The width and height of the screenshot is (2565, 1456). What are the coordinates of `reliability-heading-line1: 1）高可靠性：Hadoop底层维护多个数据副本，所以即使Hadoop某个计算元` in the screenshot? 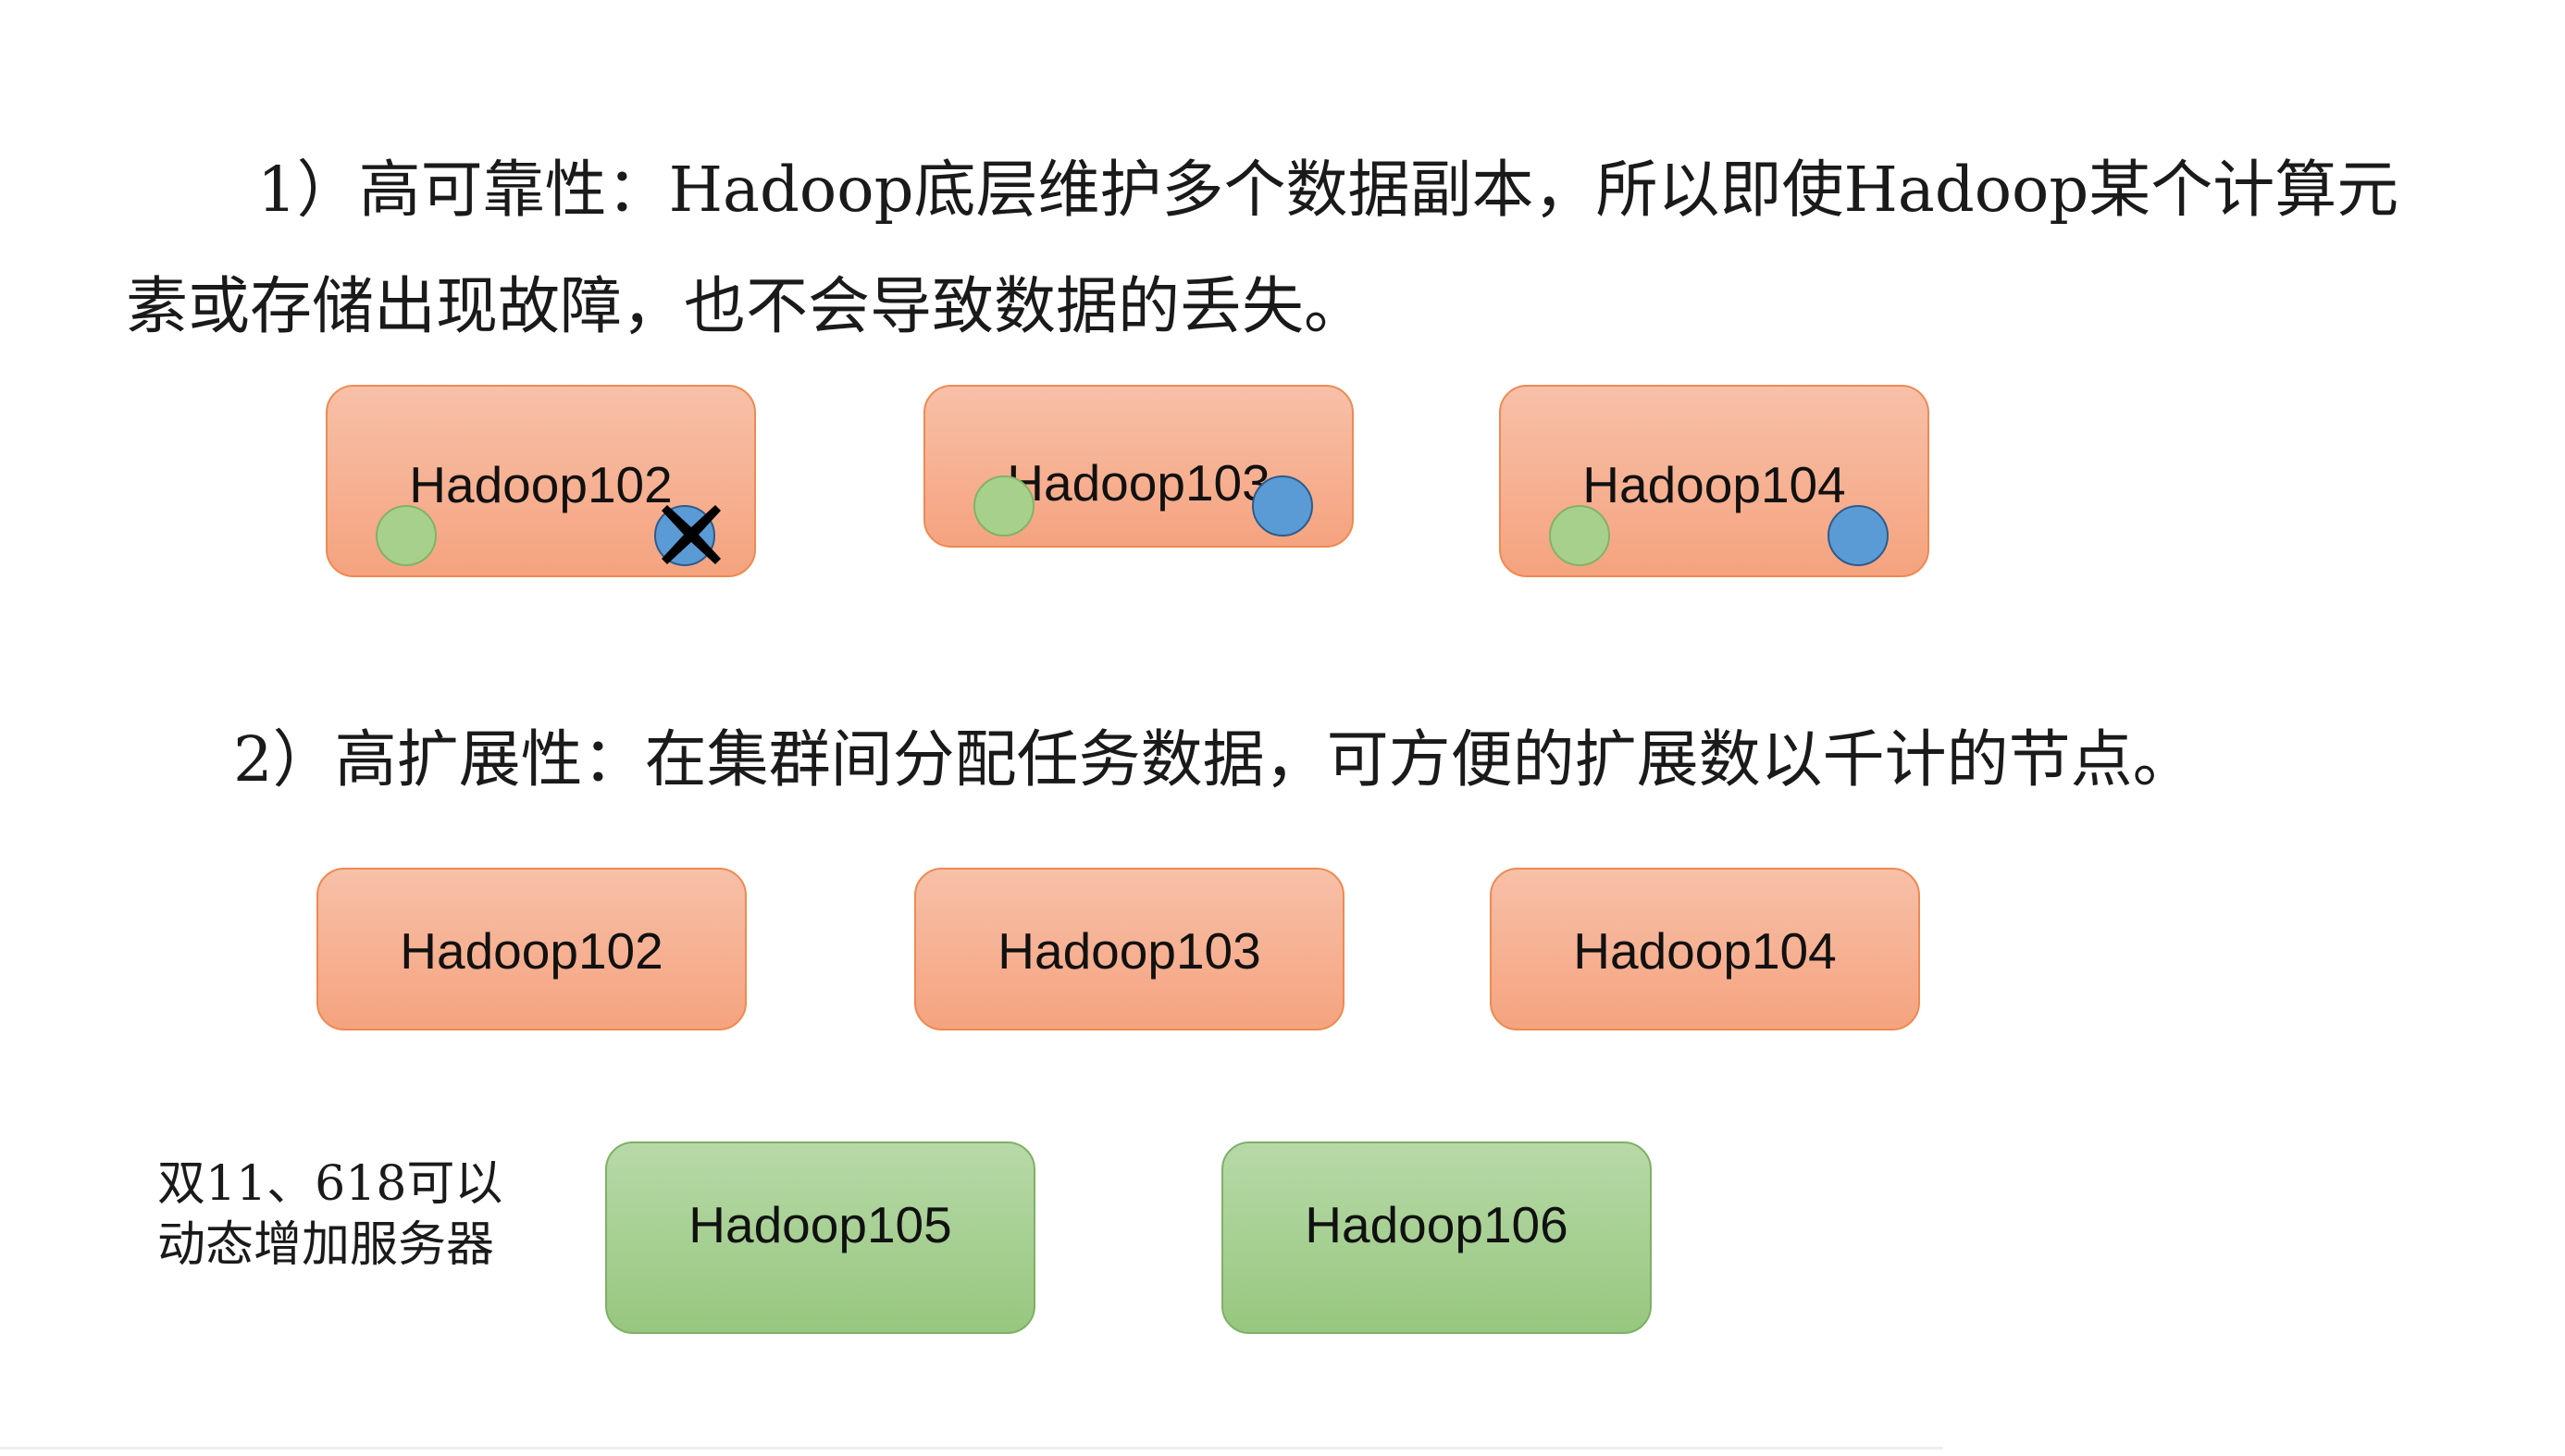 It's located at (1328, 190).